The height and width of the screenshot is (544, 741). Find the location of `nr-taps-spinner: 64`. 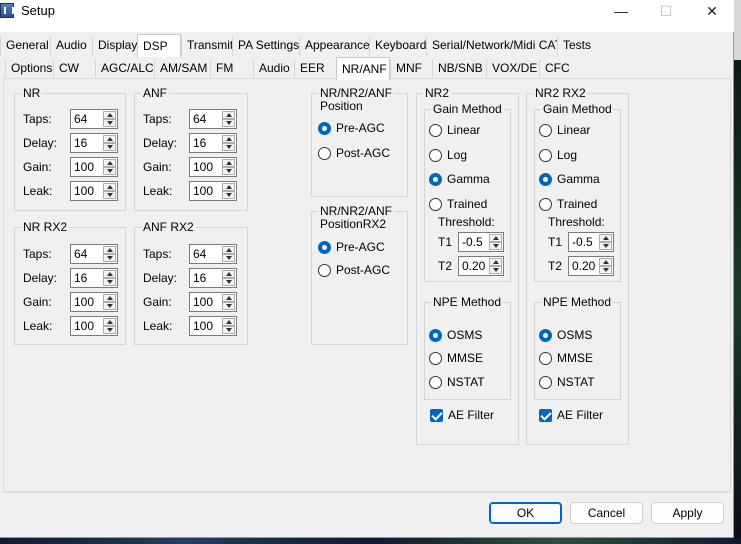

nr-taps-spinner: 64 is located at coordinates (94, 119).